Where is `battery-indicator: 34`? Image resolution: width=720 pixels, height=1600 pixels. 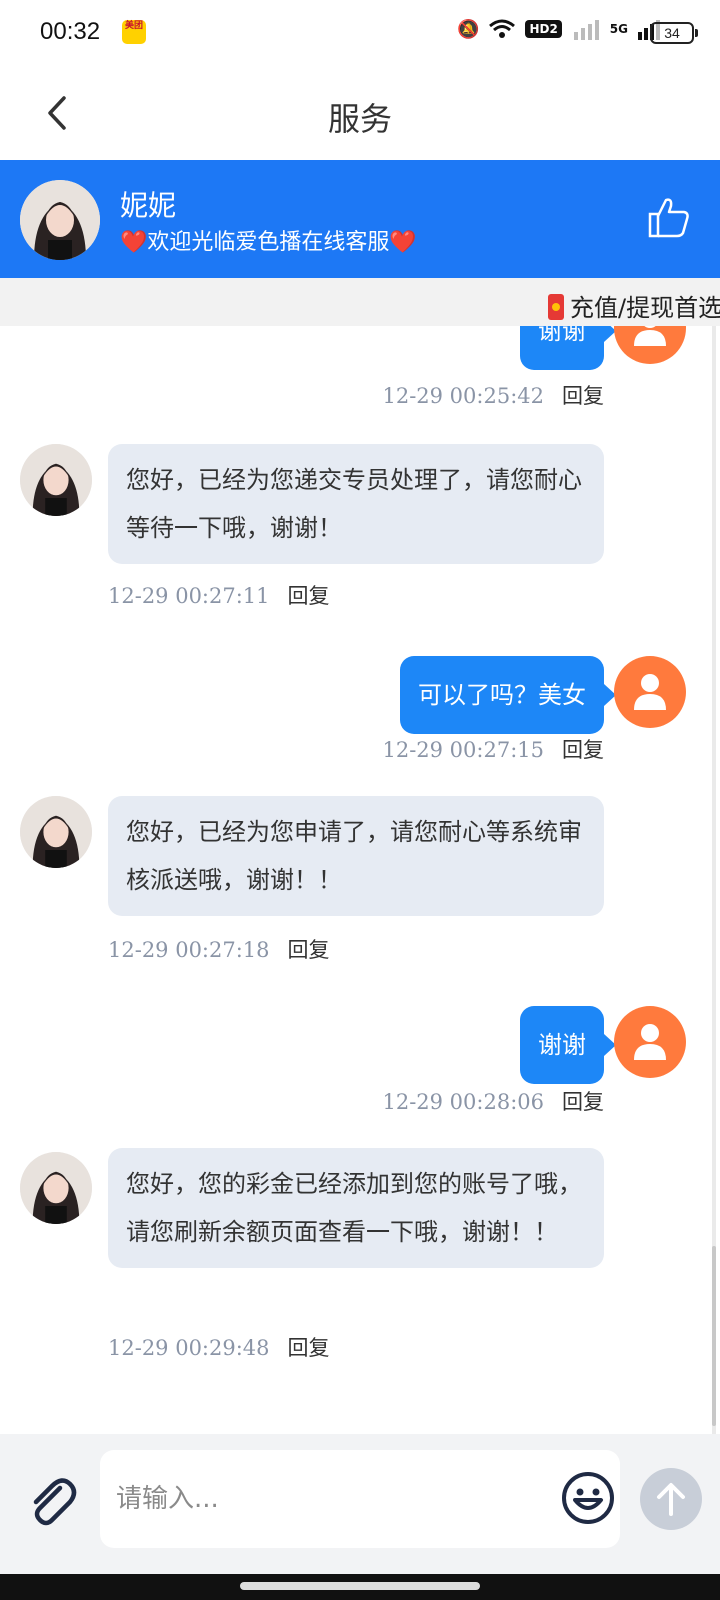 battery-indicator: 34 is located at coordinates (674, 33).